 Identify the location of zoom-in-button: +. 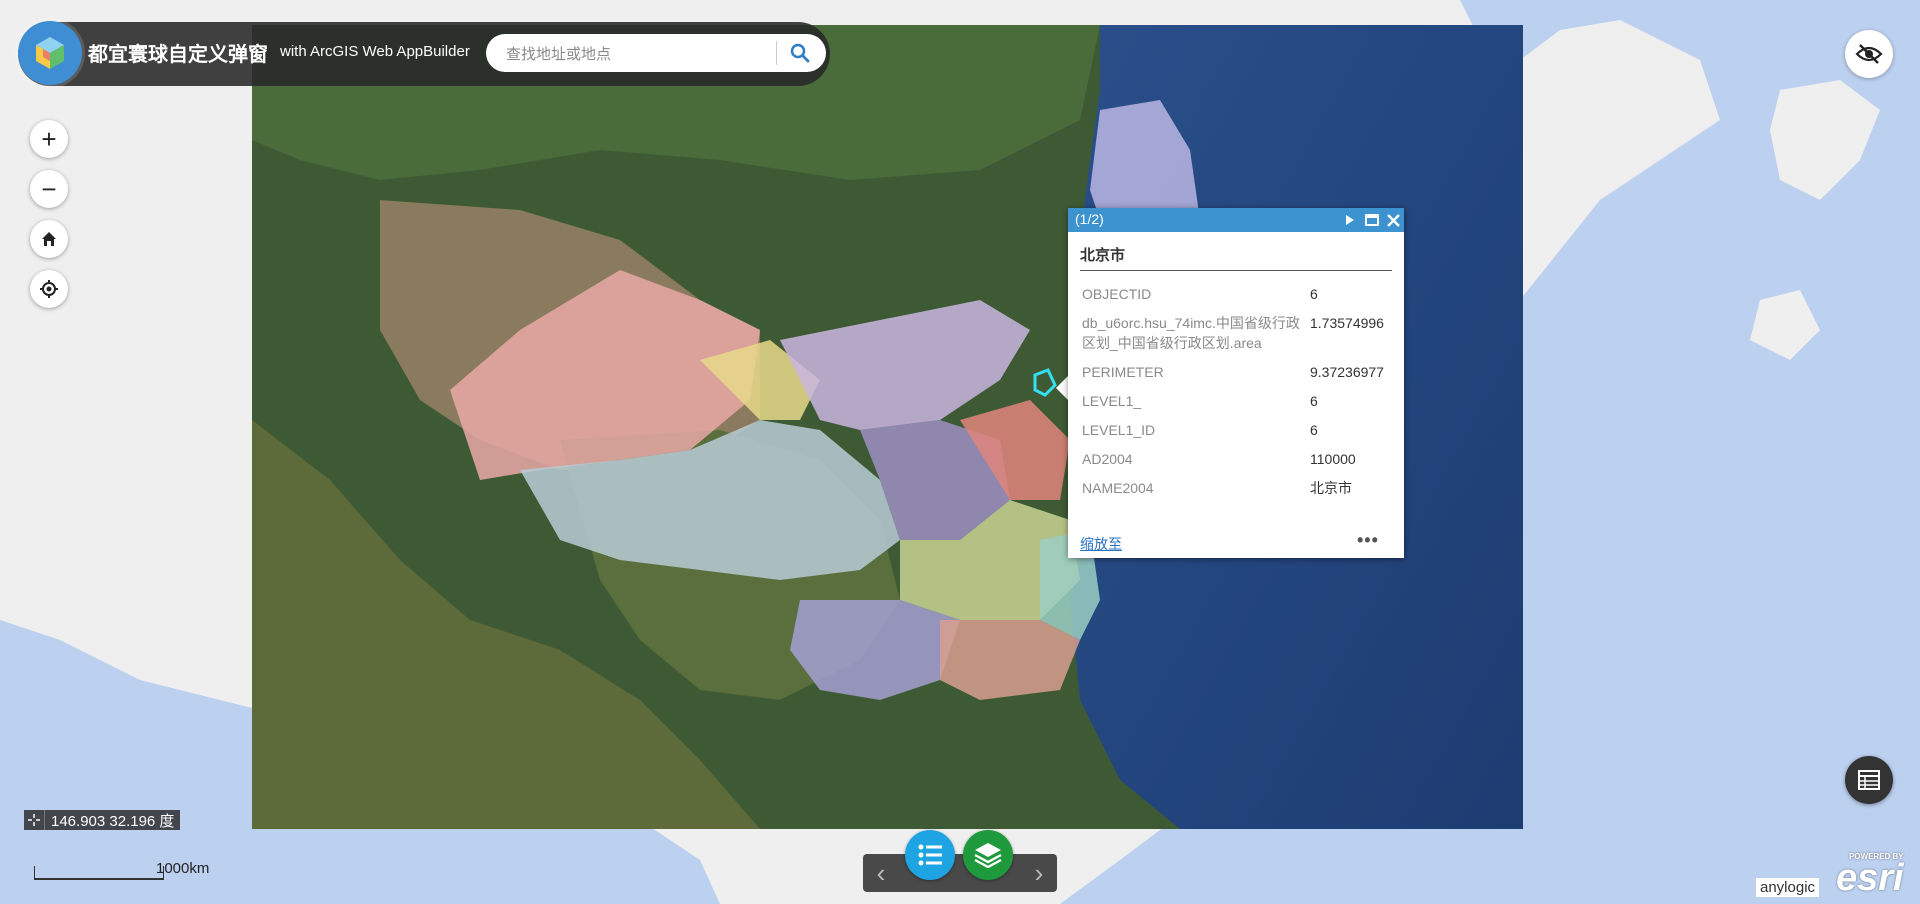
(49, 139).